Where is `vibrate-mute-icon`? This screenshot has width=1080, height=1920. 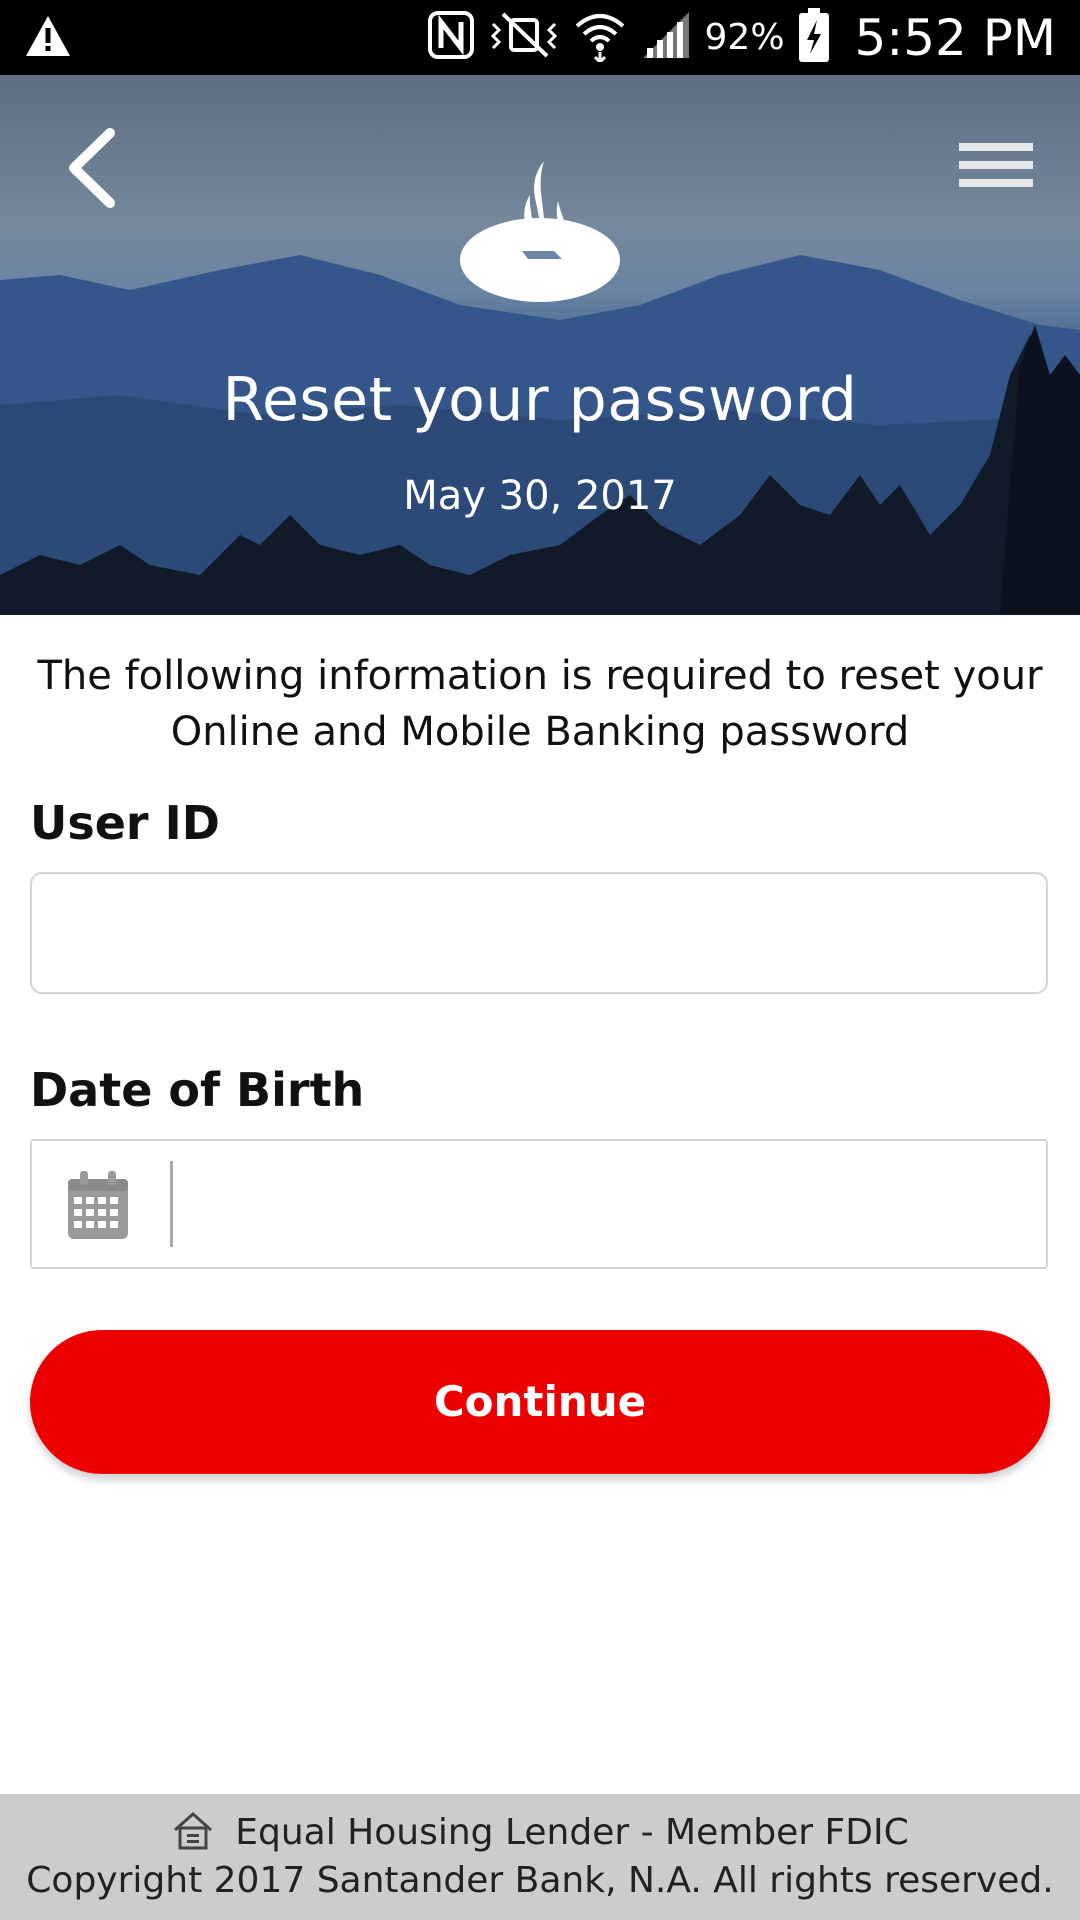
vibrate-mute-icon is located at coordinates (524, 37).